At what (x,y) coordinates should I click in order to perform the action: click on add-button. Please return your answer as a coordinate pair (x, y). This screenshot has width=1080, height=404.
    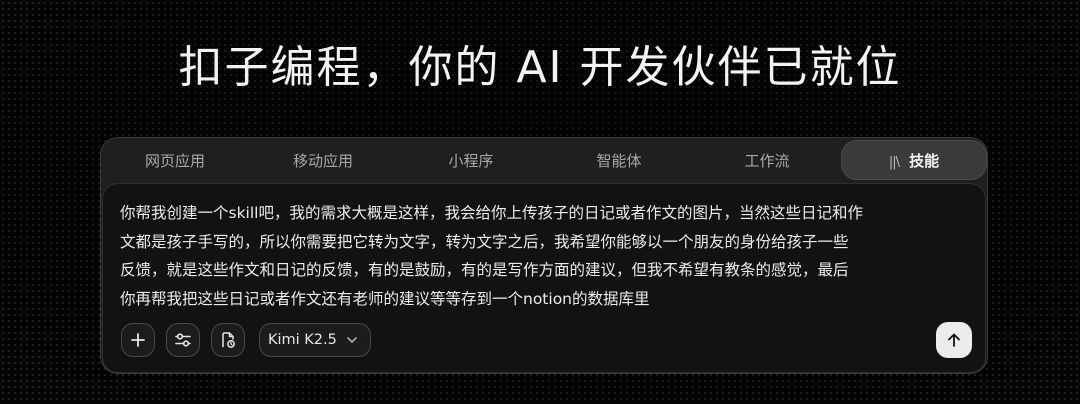
    Looking at the image, I should click on (138, 340).